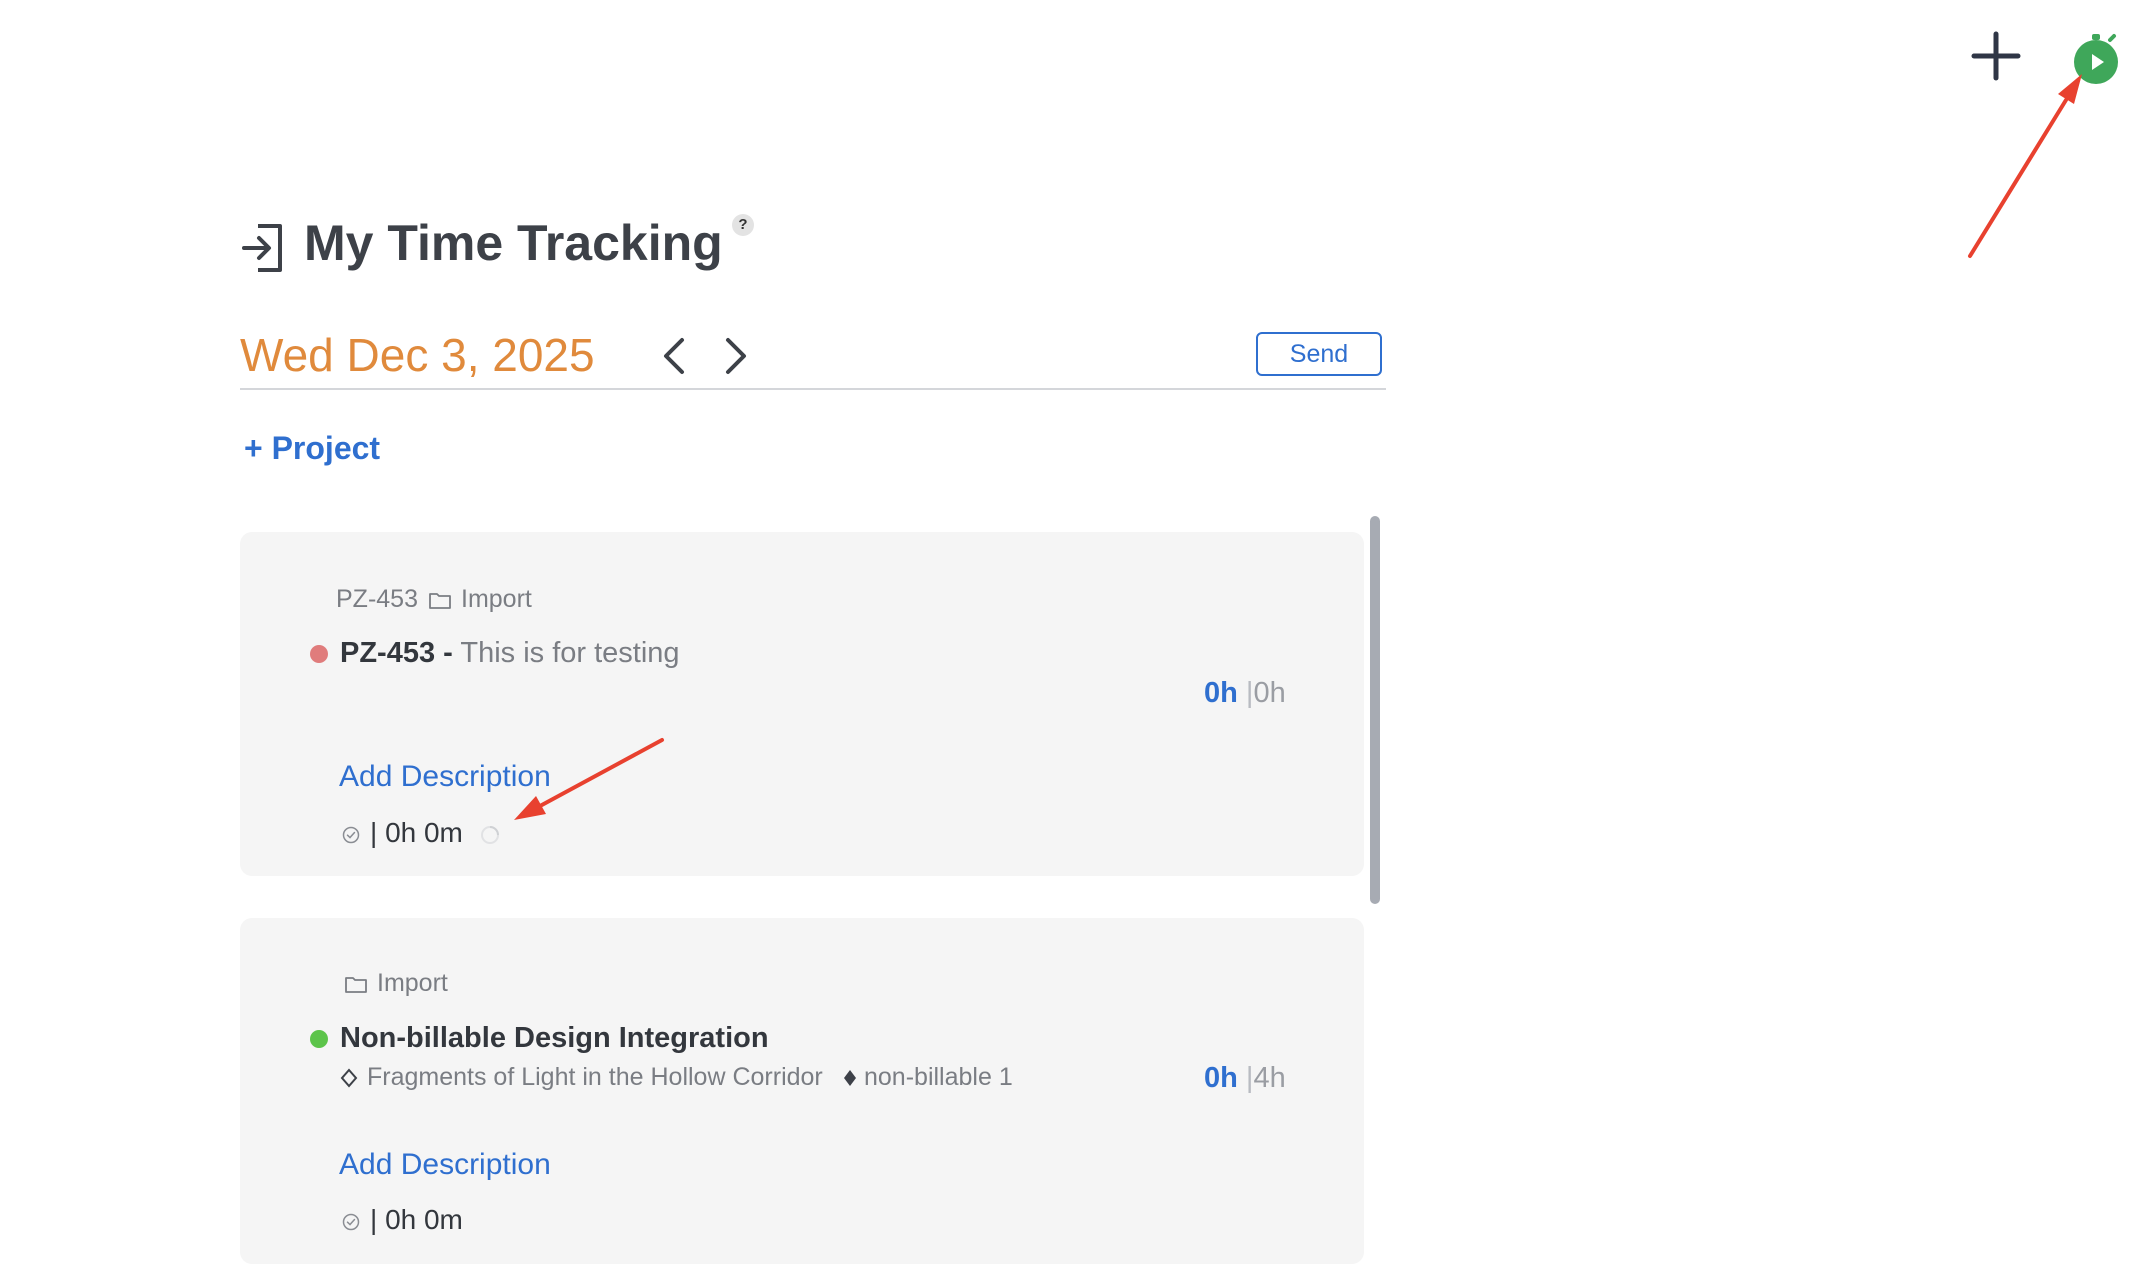 Image resolution: width=2152 pixels, height=1270 pixels. Describe the element at coordinates (938, 1077) in the screenshot. I see `subtask-billing: non-billable 1` at that location.